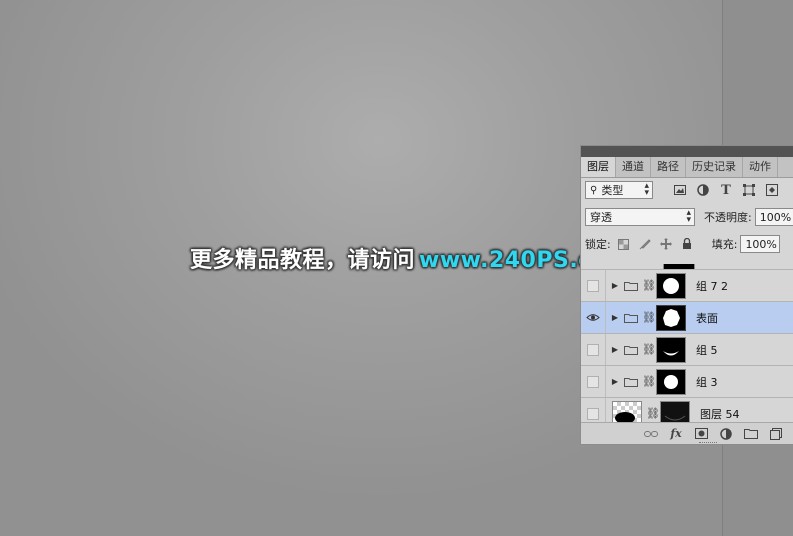  I want to click on link-icon, so click(651, 434).